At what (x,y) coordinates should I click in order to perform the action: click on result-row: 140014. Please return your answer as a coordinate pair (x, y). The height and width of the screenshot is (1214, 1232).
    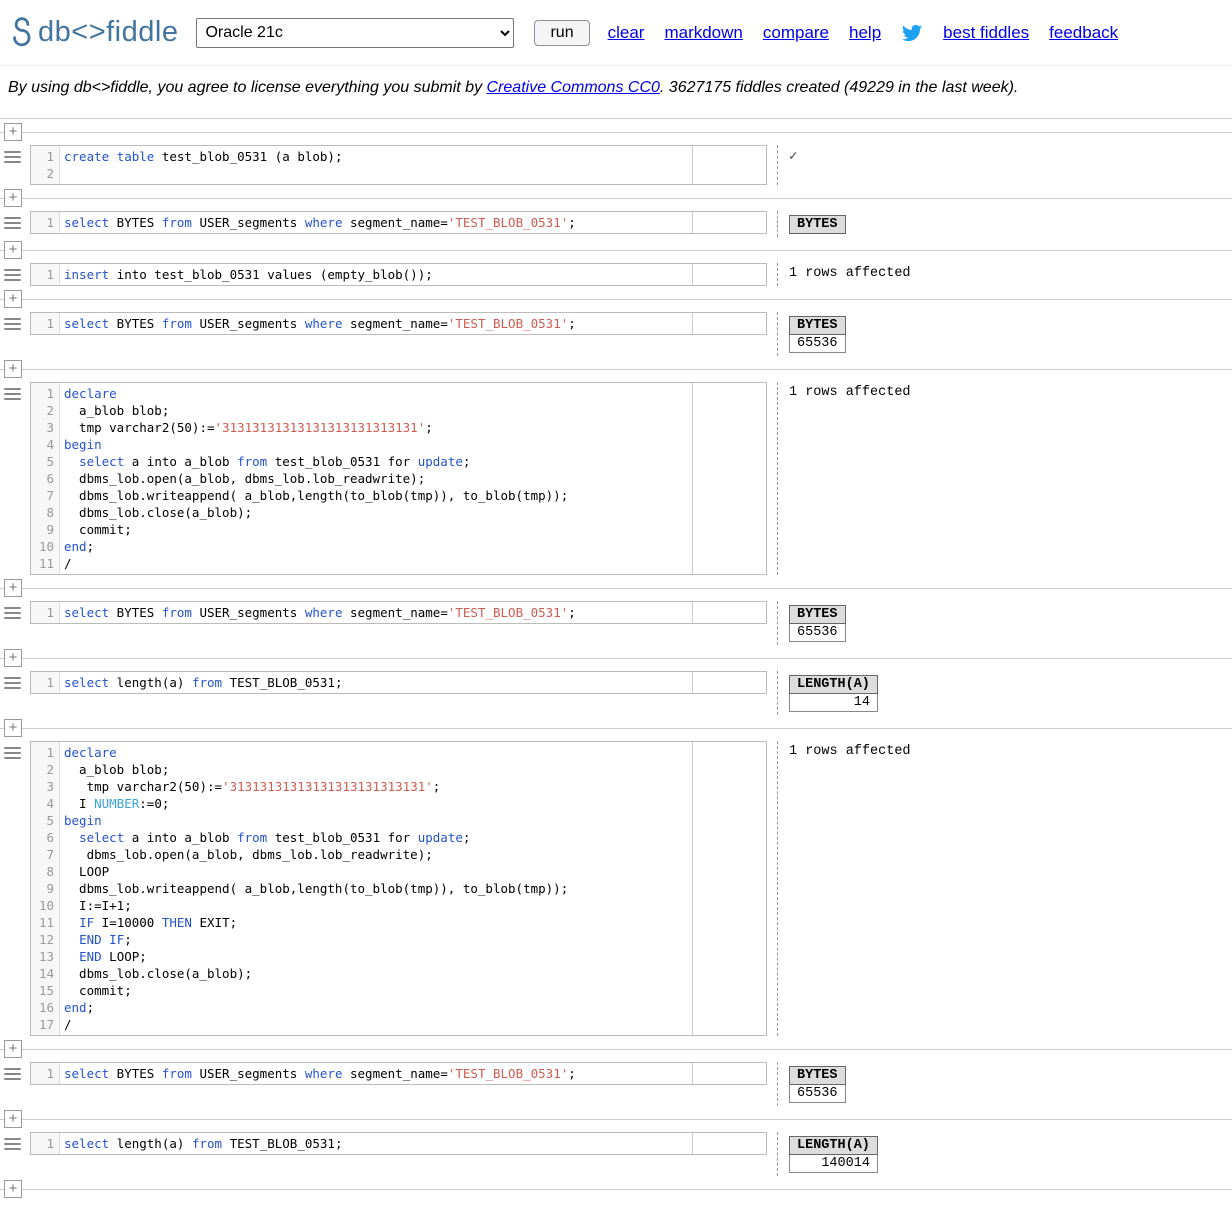
    Looking at the image, I should click on (833, 1163).